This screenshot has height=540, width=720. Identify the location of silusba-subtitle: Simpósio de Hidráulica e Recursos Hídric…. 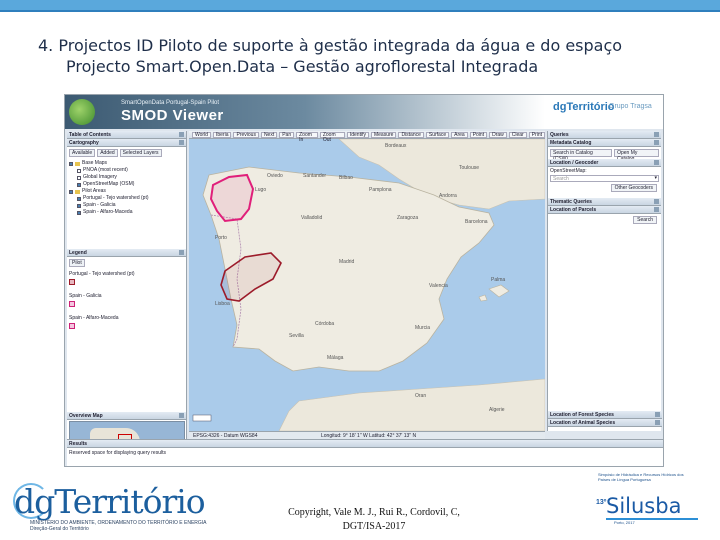
(641, 477).